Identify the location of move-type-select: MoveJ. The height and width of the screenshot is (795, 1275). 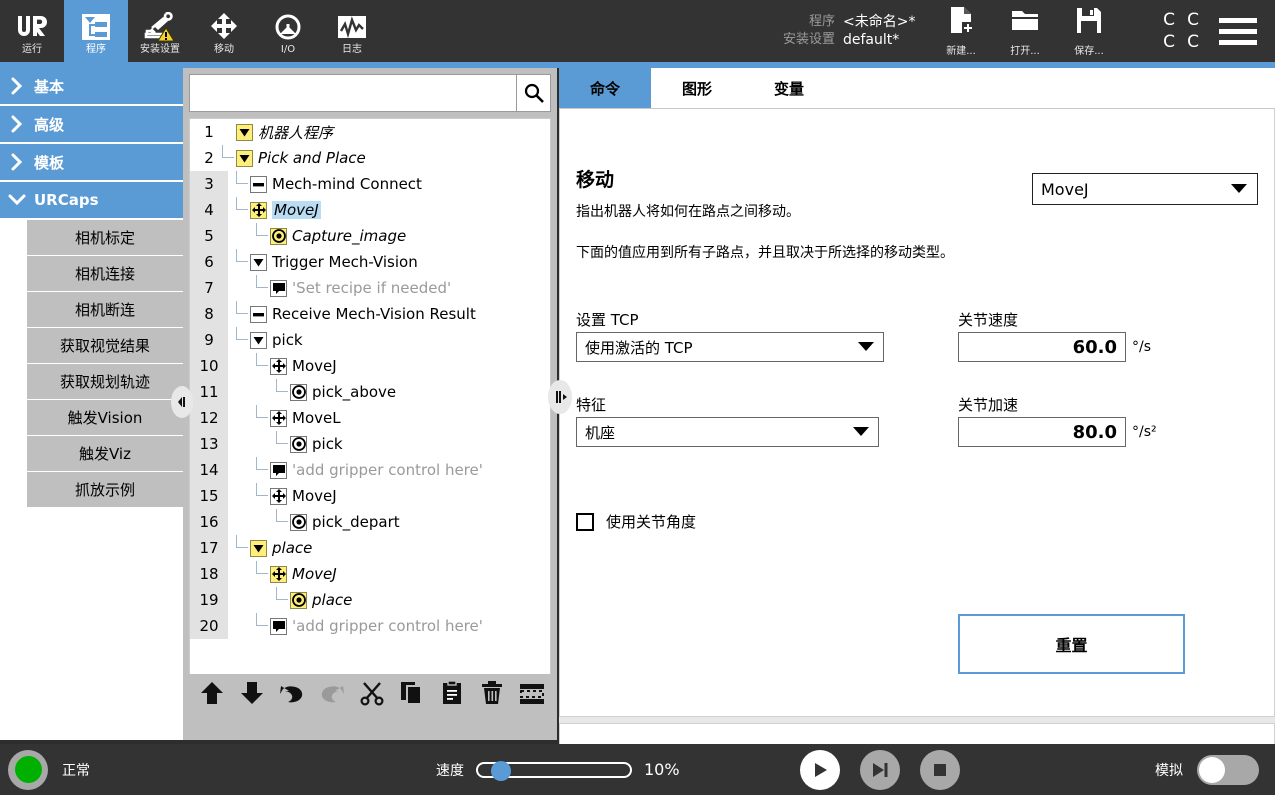
(1145, 189).